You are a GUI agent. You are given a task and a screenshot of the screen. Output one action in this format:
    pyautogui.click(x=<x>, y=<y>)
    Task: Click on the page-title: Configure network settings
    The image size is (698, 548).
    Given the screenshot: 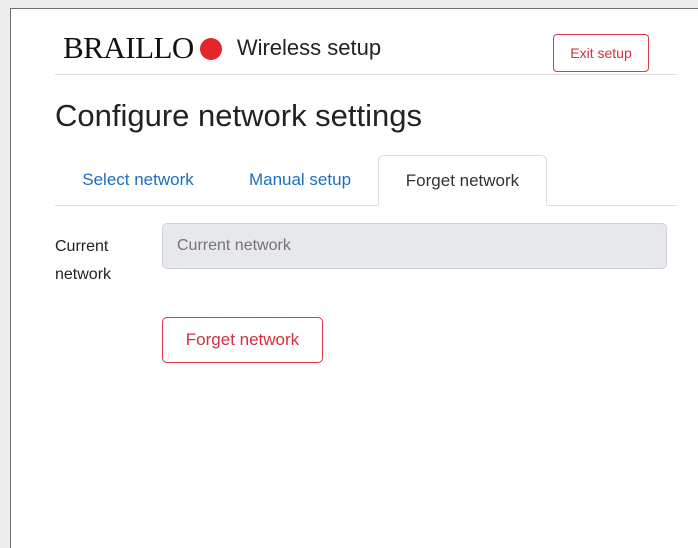 What is the action you would take?
    pyautogui.click(x=239, y=115)
    